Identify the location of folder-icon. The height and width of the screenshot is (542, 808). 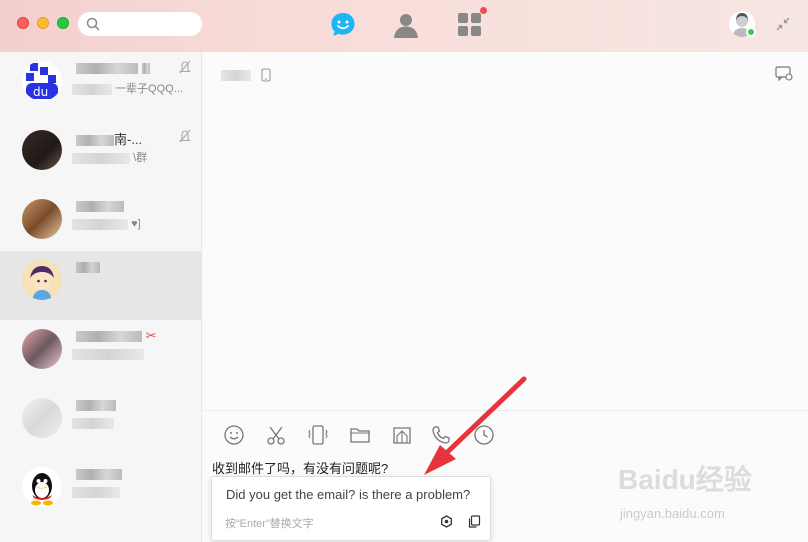
(360, 435).